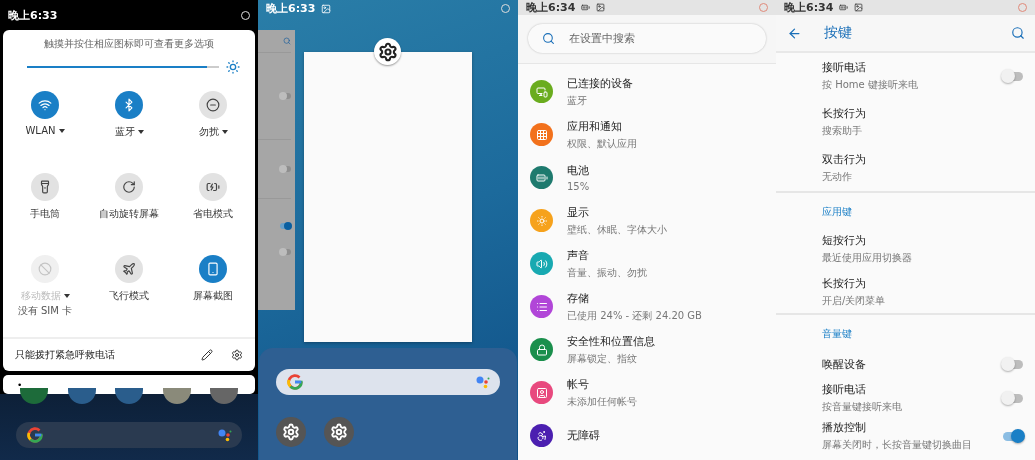 The height and width of the screenshot is (460, 1035). What do you see at coordinates (578, 384) in the screenshot?
I see `item-title: 帐号` at bounding box center [578, 384].